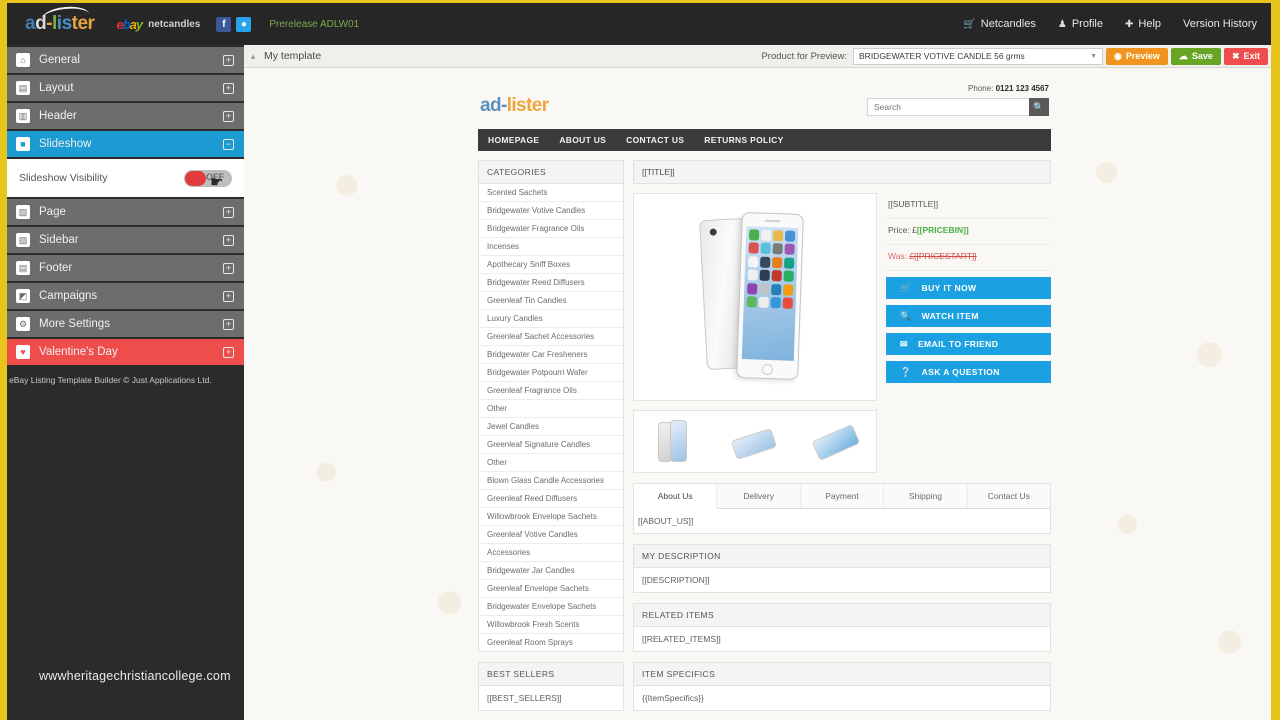 Image resolution: width=1280 pixels, height=720 pixels. I want to click on search-icon: 🔍, so click(1039, 107).